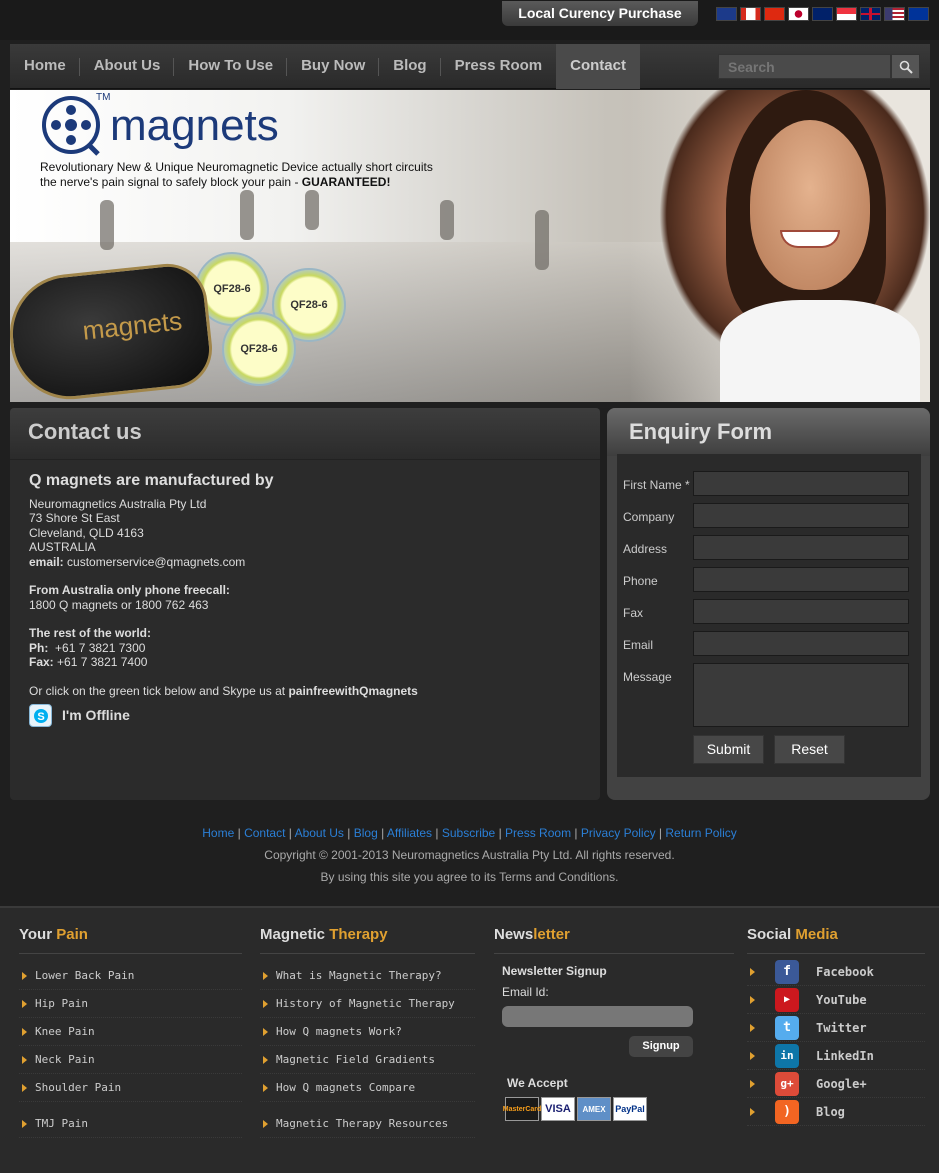  What do you see at coordinates (656, 485) in the screenshot?
I see `first-name-label: First Name *` at bounding box center [656, 485].